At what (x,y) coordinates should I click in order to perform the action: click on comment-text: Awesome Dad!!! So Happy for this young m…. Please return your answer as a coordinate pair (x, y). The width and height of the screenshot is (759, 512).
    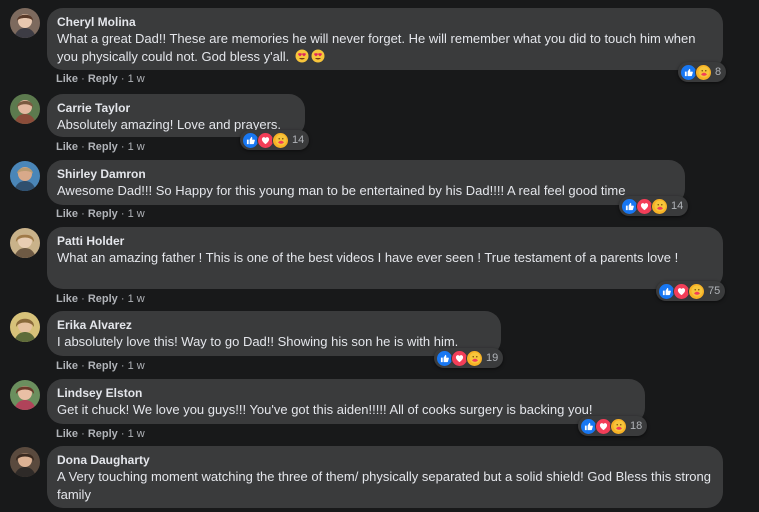
    Looking at the image, I should click on (341, 190).